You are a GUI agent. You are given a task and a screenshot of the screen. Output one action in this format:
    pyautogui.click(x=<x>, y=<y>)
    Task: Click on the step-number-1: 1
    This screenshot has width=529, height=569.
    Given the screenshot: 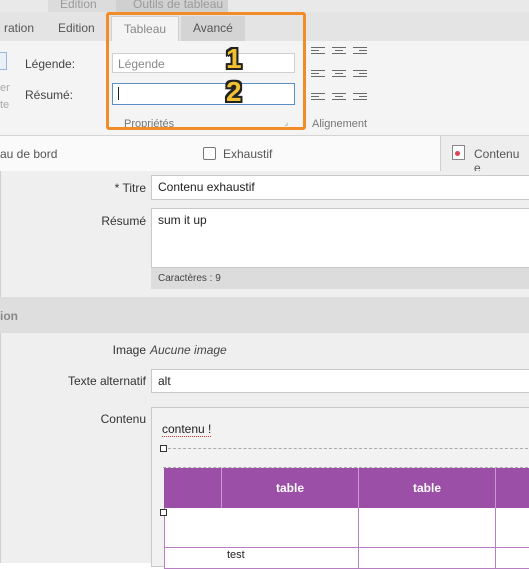 What is the action you would take?
    pyautogui.click(x=234, y=58)
    